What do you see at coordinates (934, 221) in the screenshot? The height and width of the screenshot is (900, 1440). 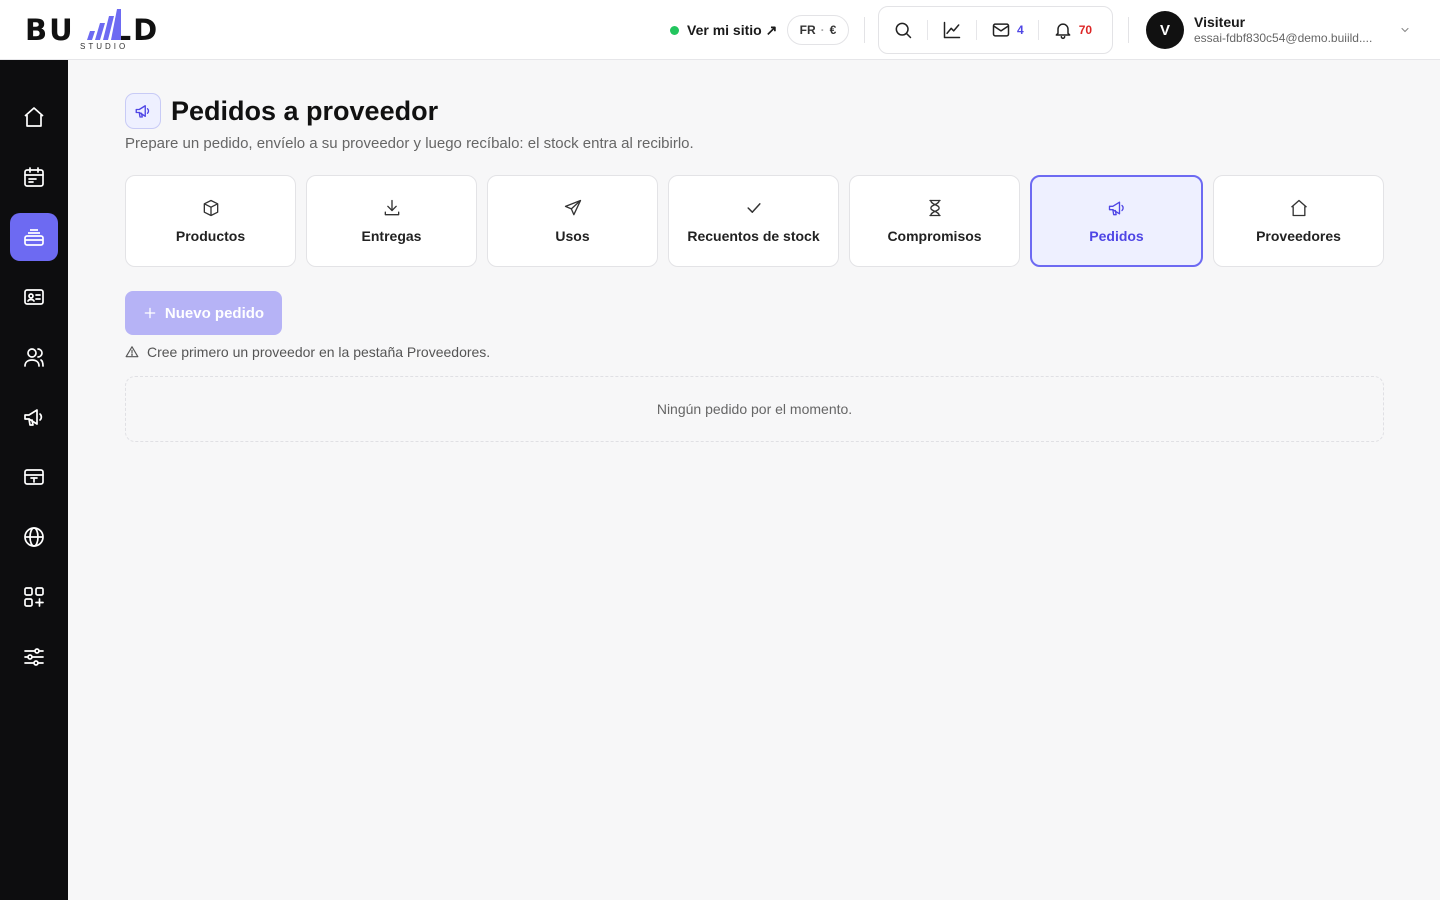 I see `tab-compromisos: Compromisos` at bounding box center [934, 221].